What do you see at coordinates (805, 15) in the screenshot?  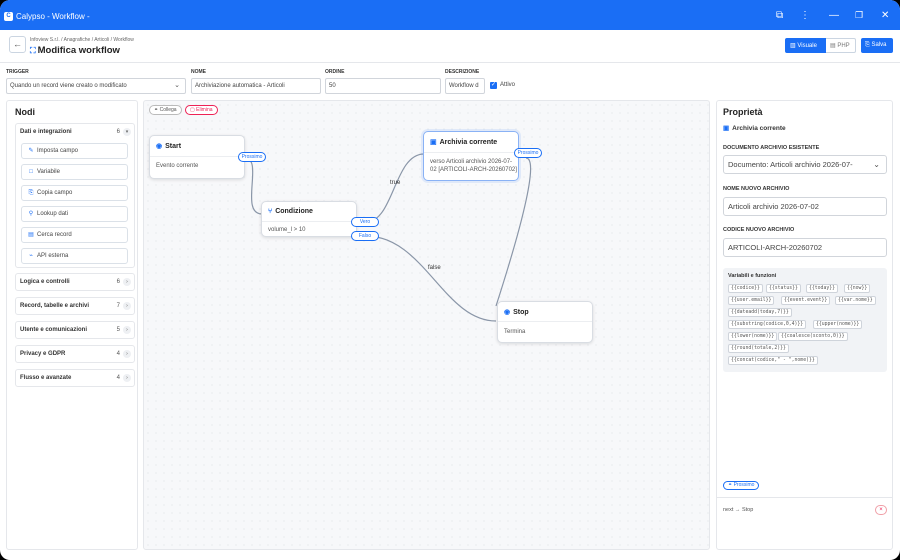 I see `kebab-menu-icon: ⋮` at bounding box center [805, 15].